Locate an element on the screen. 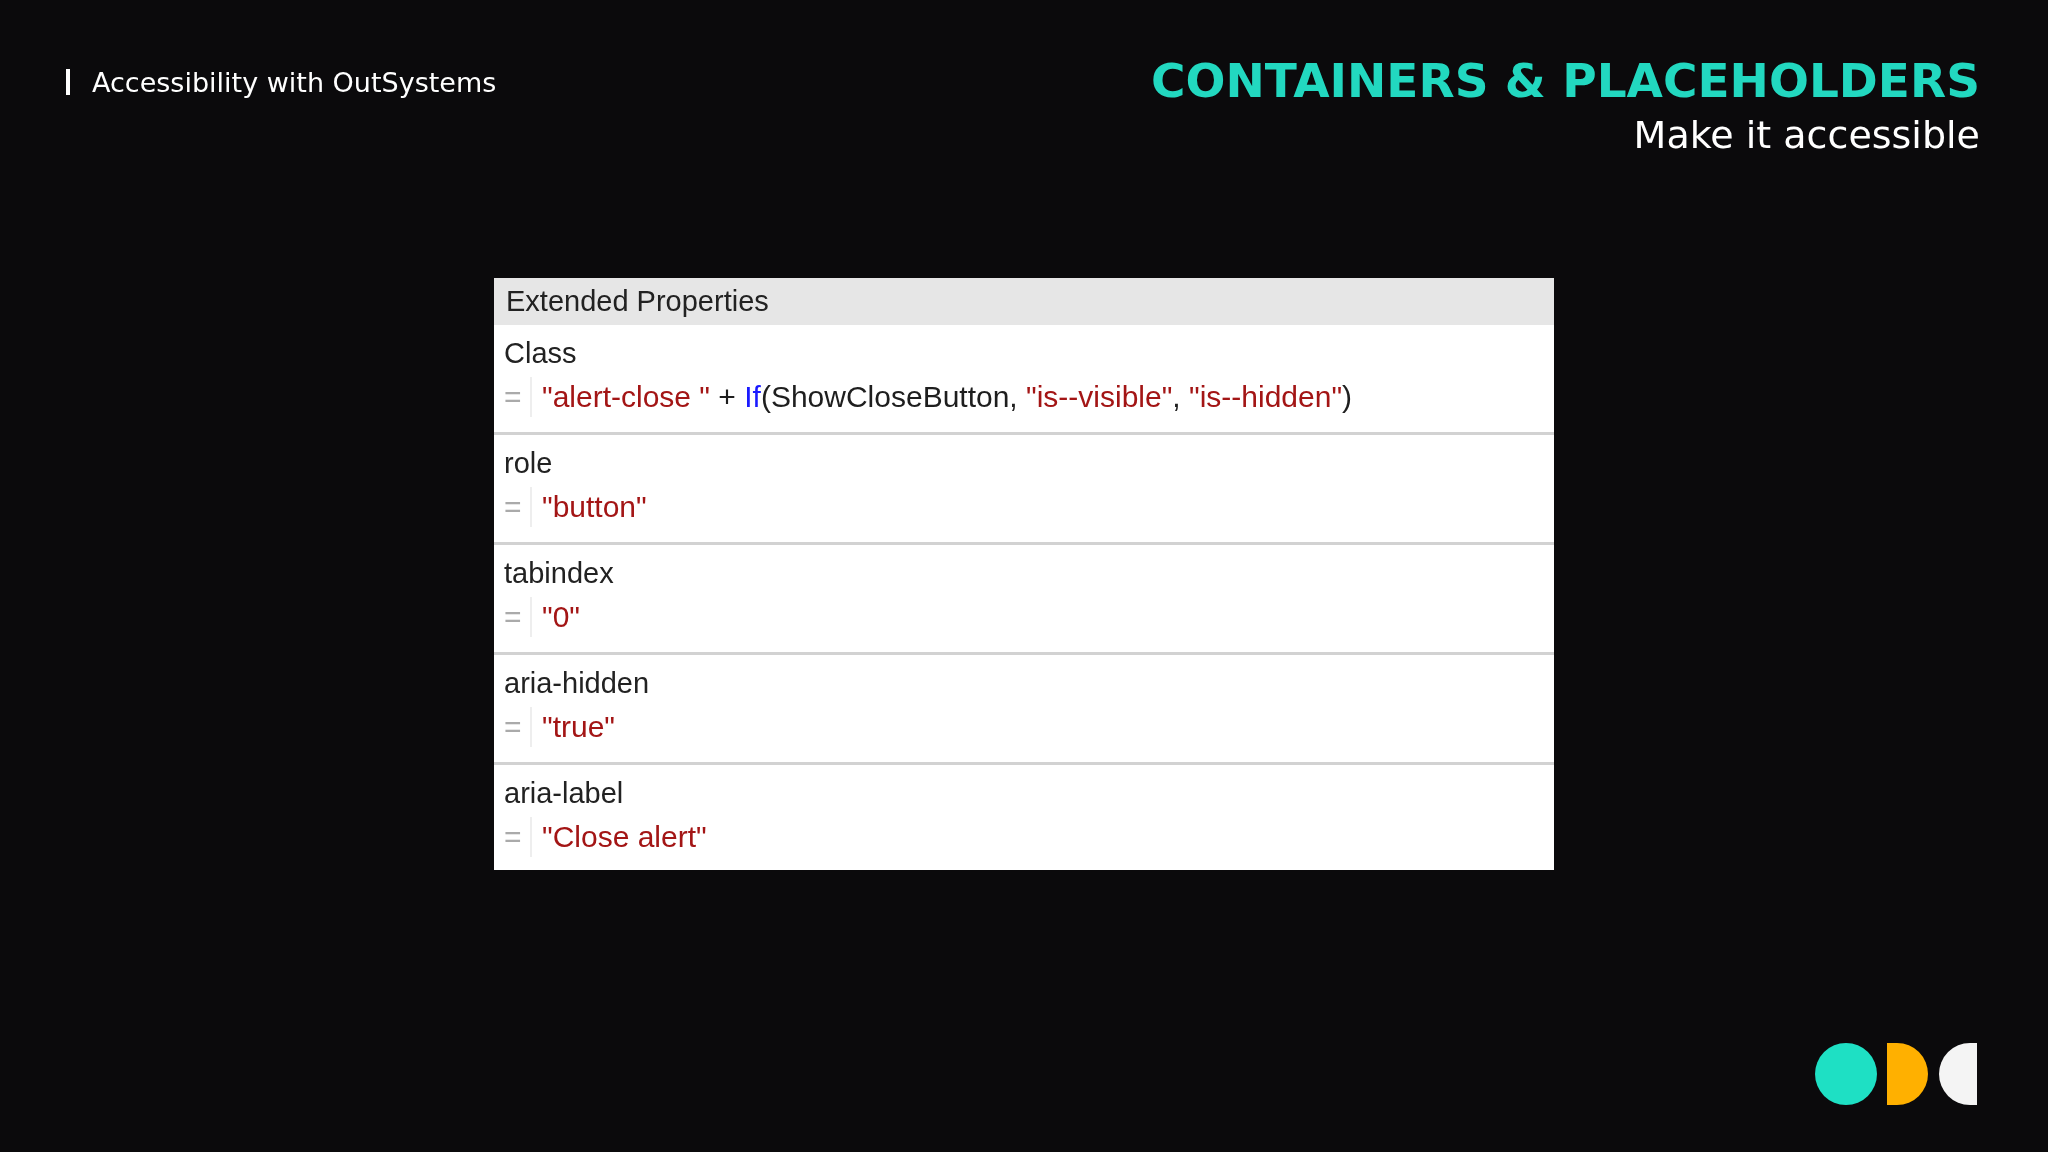  property-value: "alert-close " + If(ShowCloseButton, "is--visible", "is--hidden") is located at coordinates (947, 397).